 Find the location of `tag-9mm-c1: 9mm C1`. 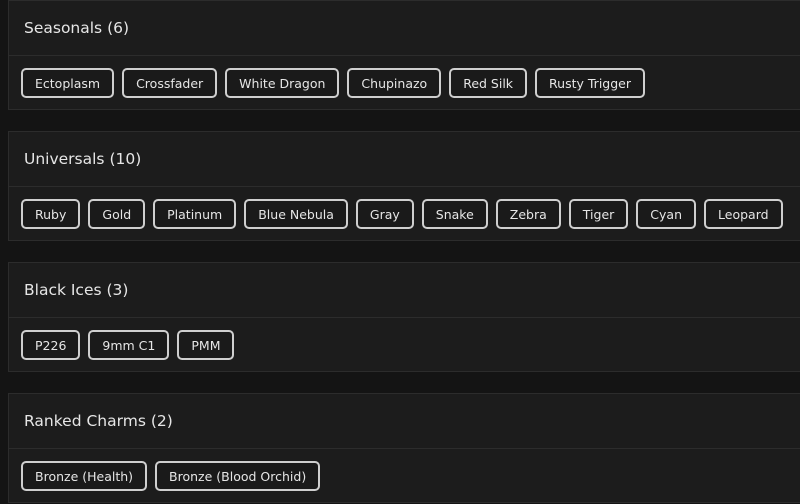

tag-9mm-c1: 9mm C1 is located at coordinates (129, 345).